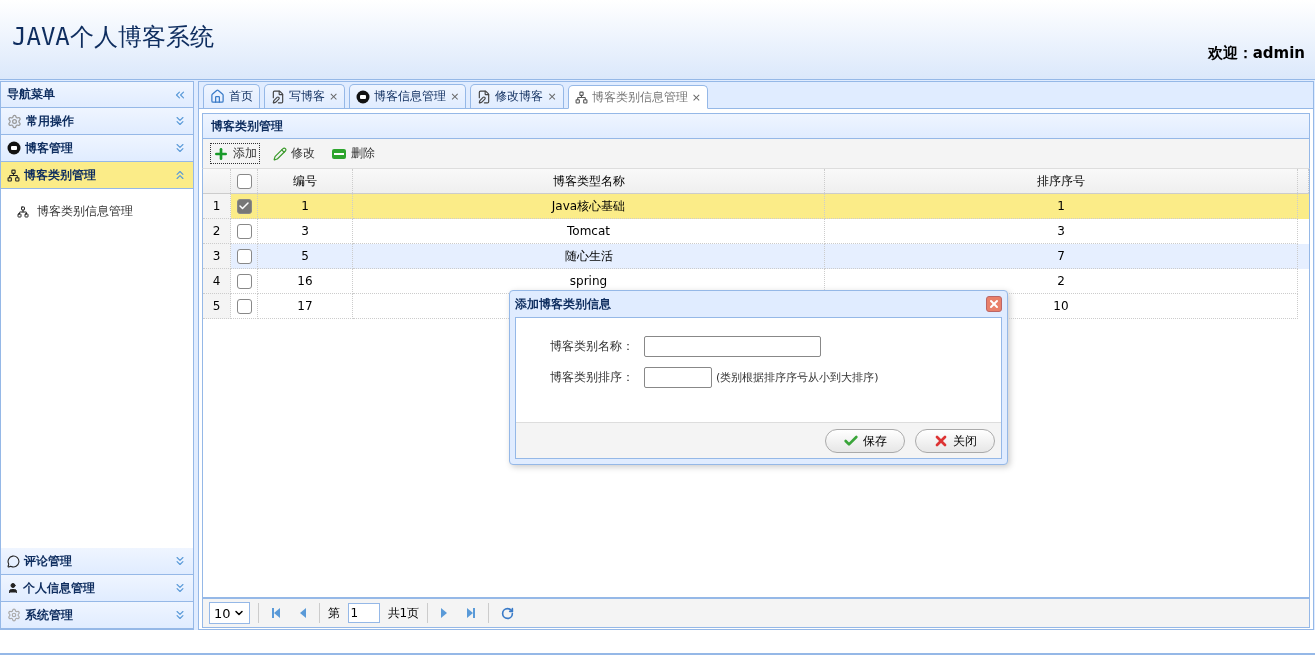 The width and height of the screenshot is (1315, 655). I want to click on save-button: 保存, so click(865, 441).